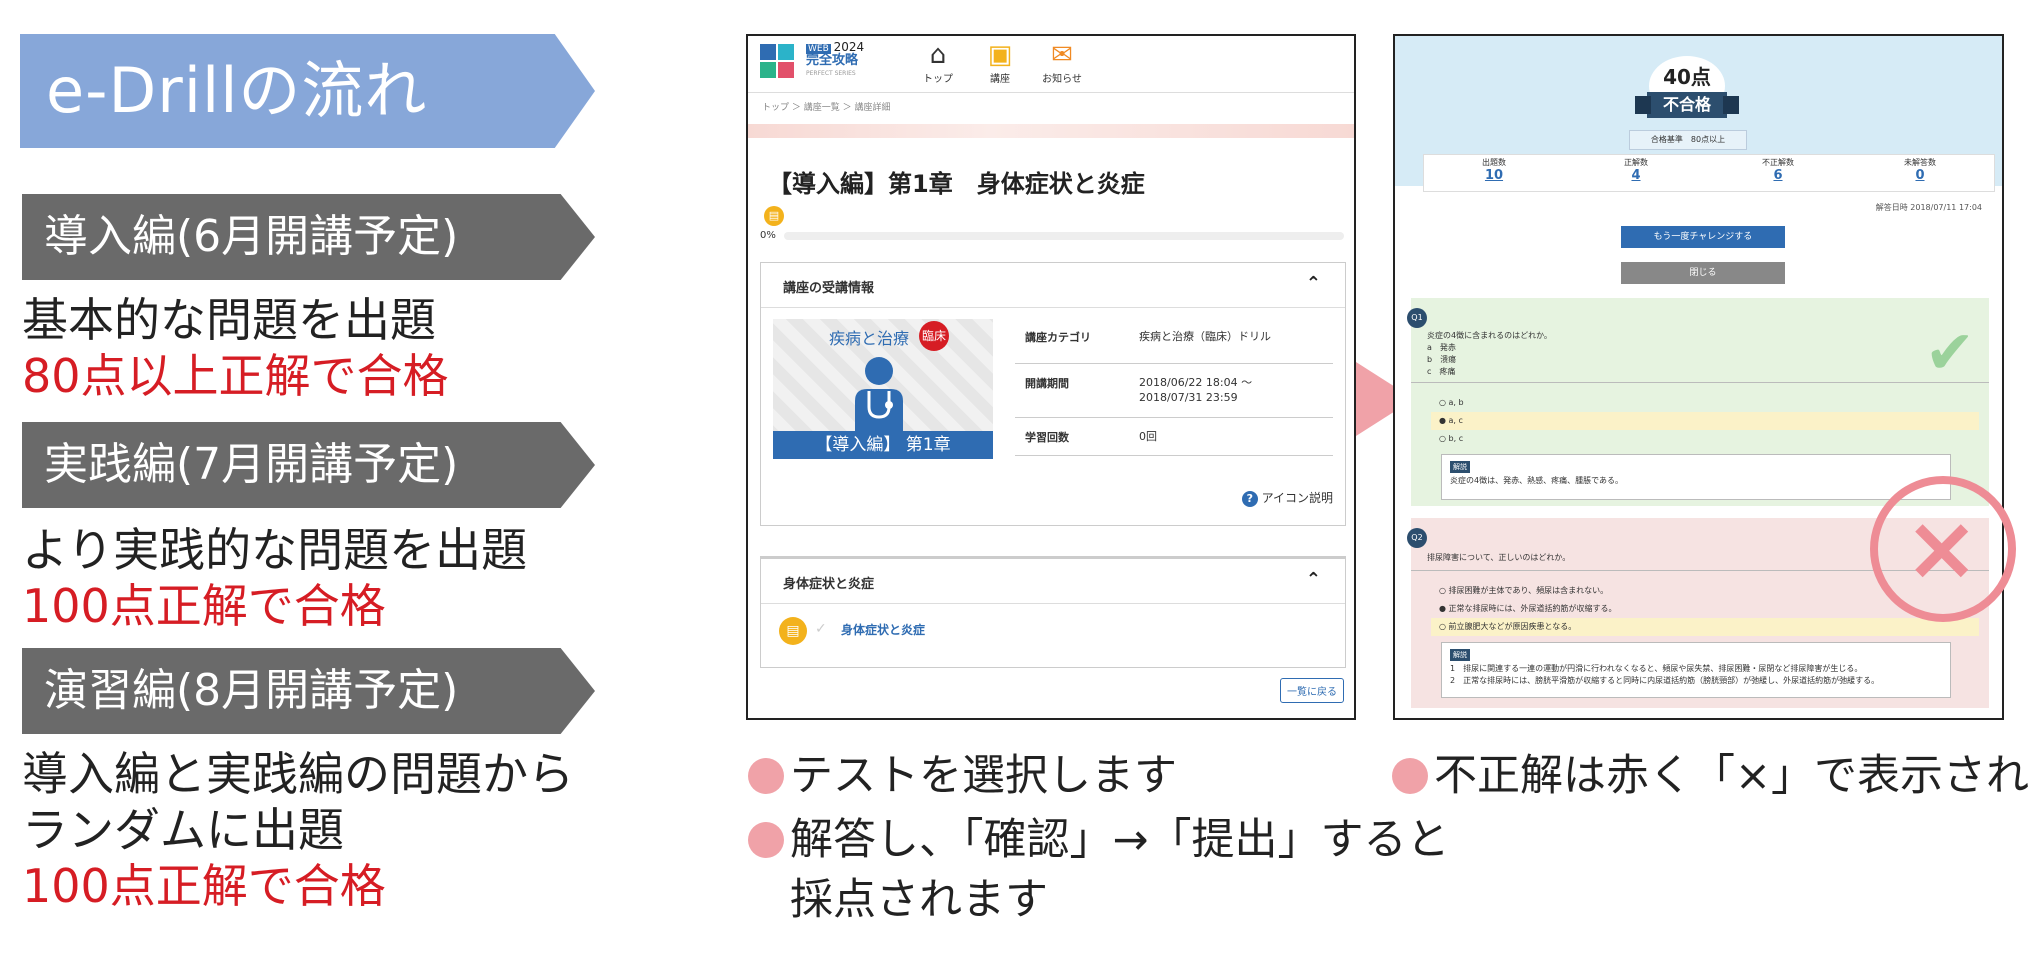  I want to click on option-selected: ● a, c, so click(1705, 421).